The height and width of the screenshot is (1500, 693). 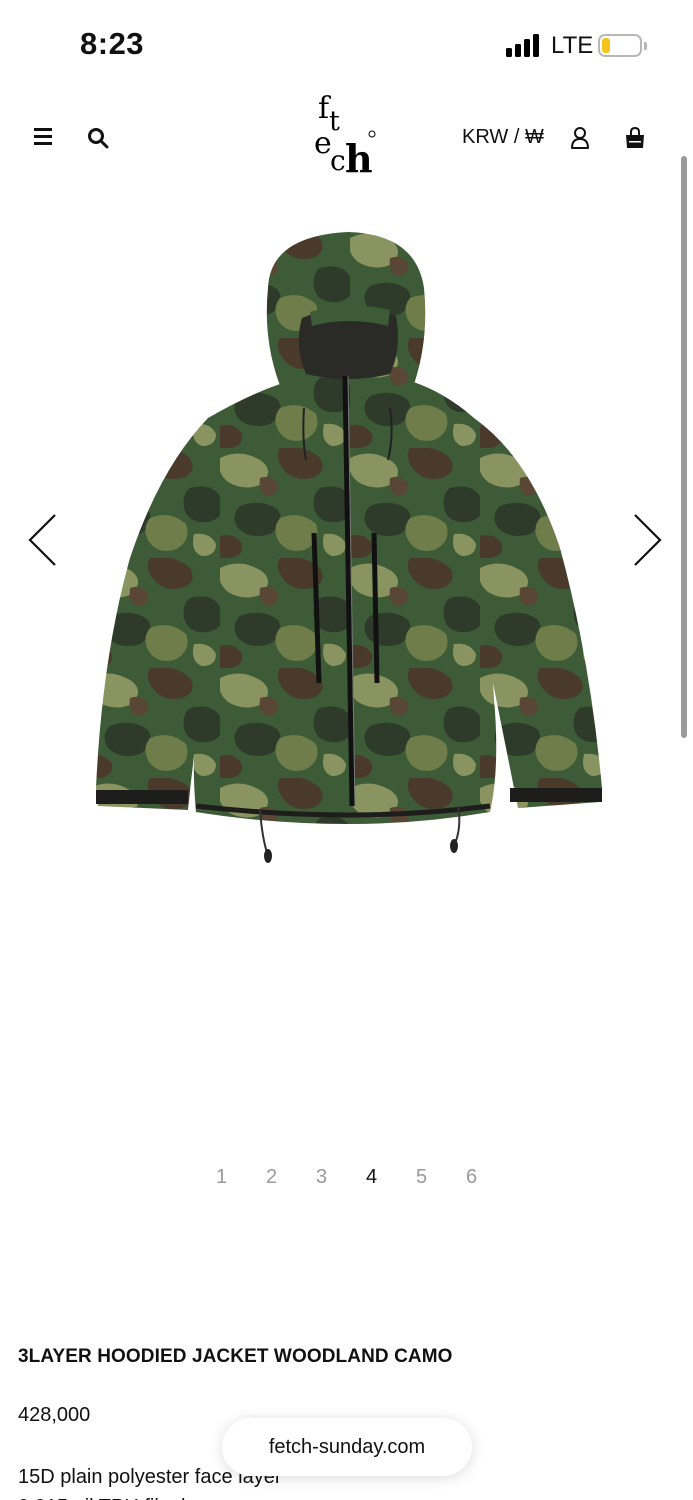 What do you see at coordinates (348, 1496) in the screenshot?
I see `description-line: 0.015mil TPU film layer` at bounding box center [348, 1496].